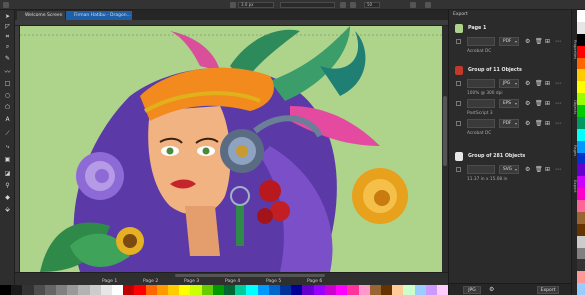  What do you see at coordinates (7, 209) in the screenshot?
I see `smart-fill-icon: ⬙` at bounding box center [7, 209].